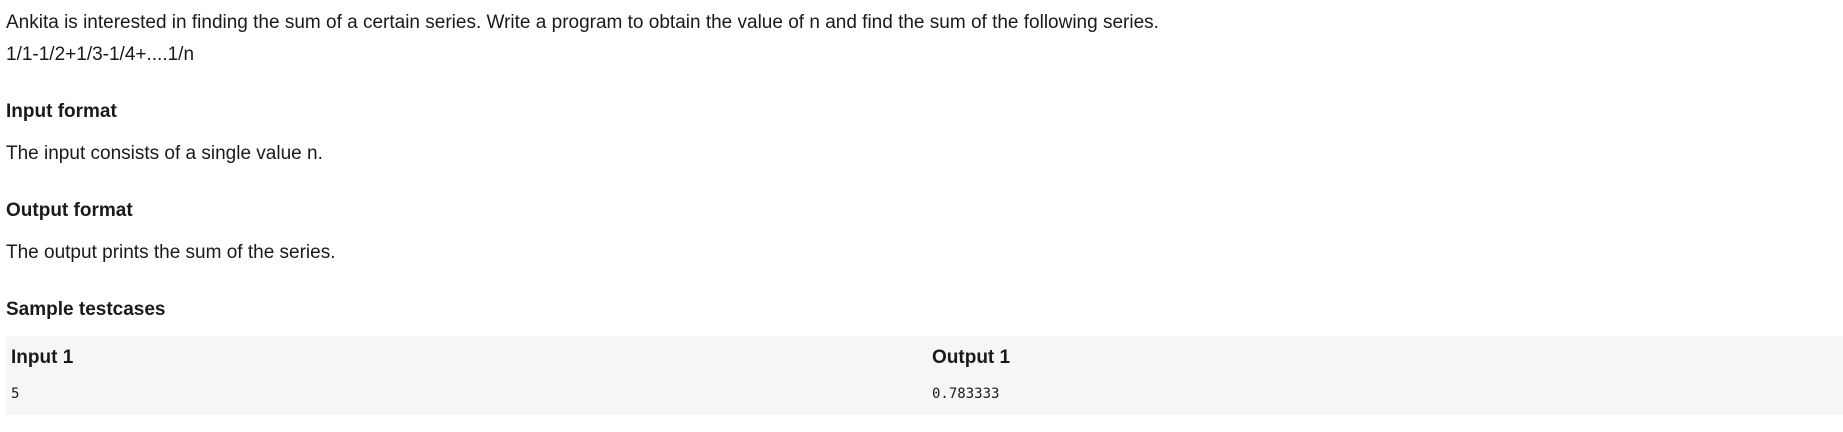 This screenshot has height=432, width=1843. Describe the element at coordinates (966, 394) in the screenshot. I see `output-value: 0.783333` at that location.